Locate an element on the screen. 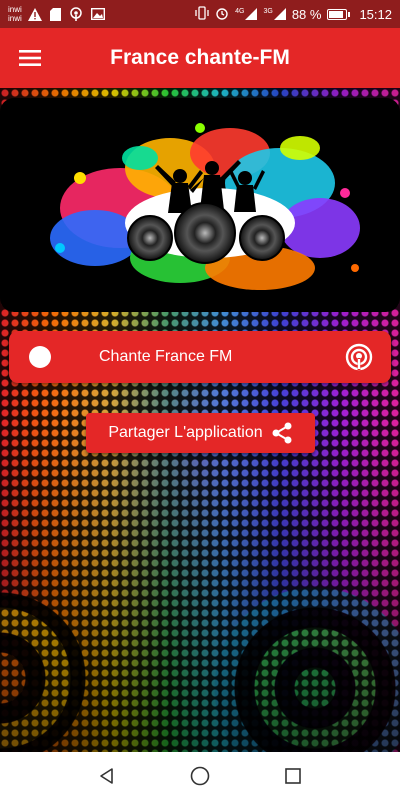 The image size is (400, 800). carrier-2: inwi is located at coordinates (15, 18).